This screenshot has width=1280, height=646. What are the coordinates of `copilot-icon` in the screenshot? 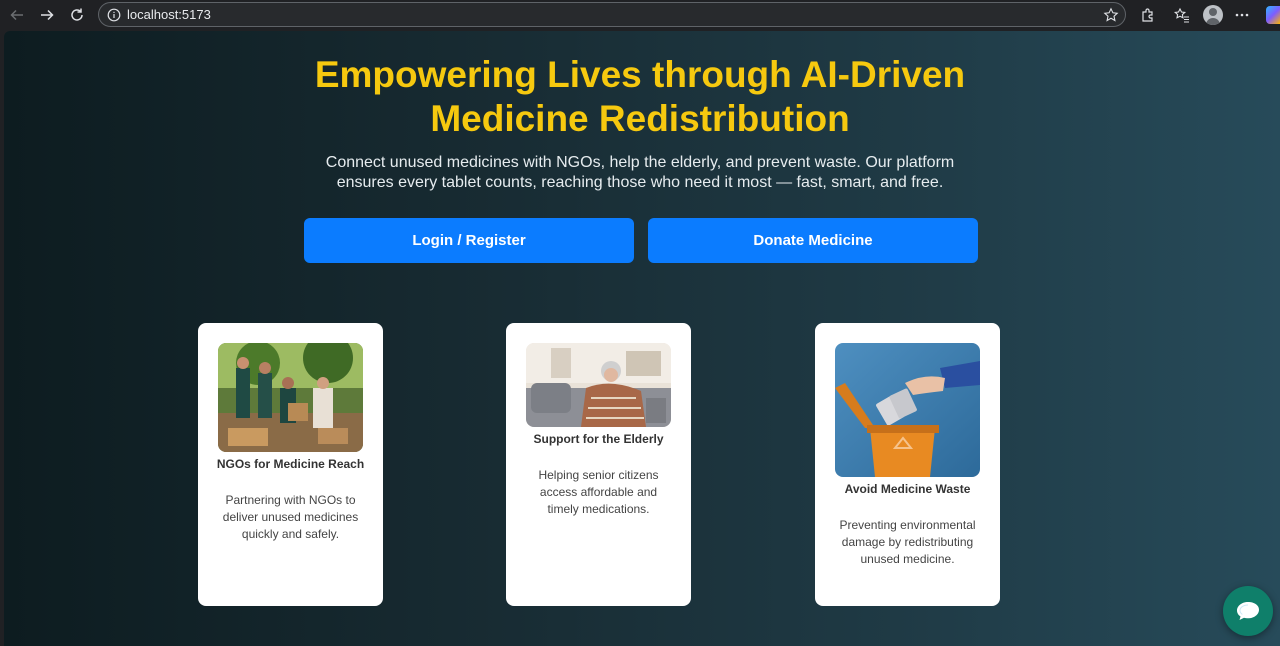 It's located at (1273, 15).